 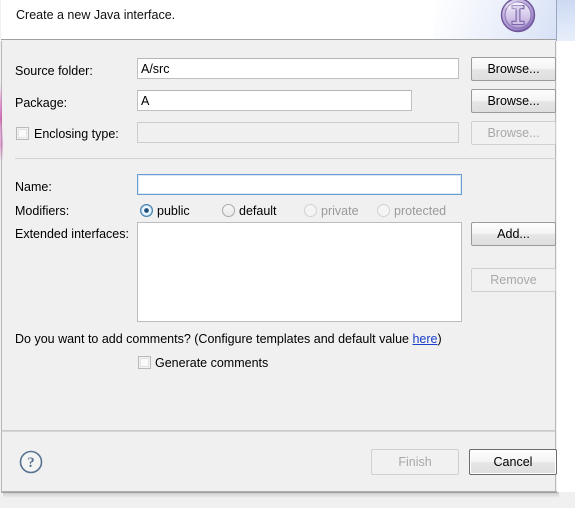 I want to click on modifier-label-public: public, so click(x=173, y=211).